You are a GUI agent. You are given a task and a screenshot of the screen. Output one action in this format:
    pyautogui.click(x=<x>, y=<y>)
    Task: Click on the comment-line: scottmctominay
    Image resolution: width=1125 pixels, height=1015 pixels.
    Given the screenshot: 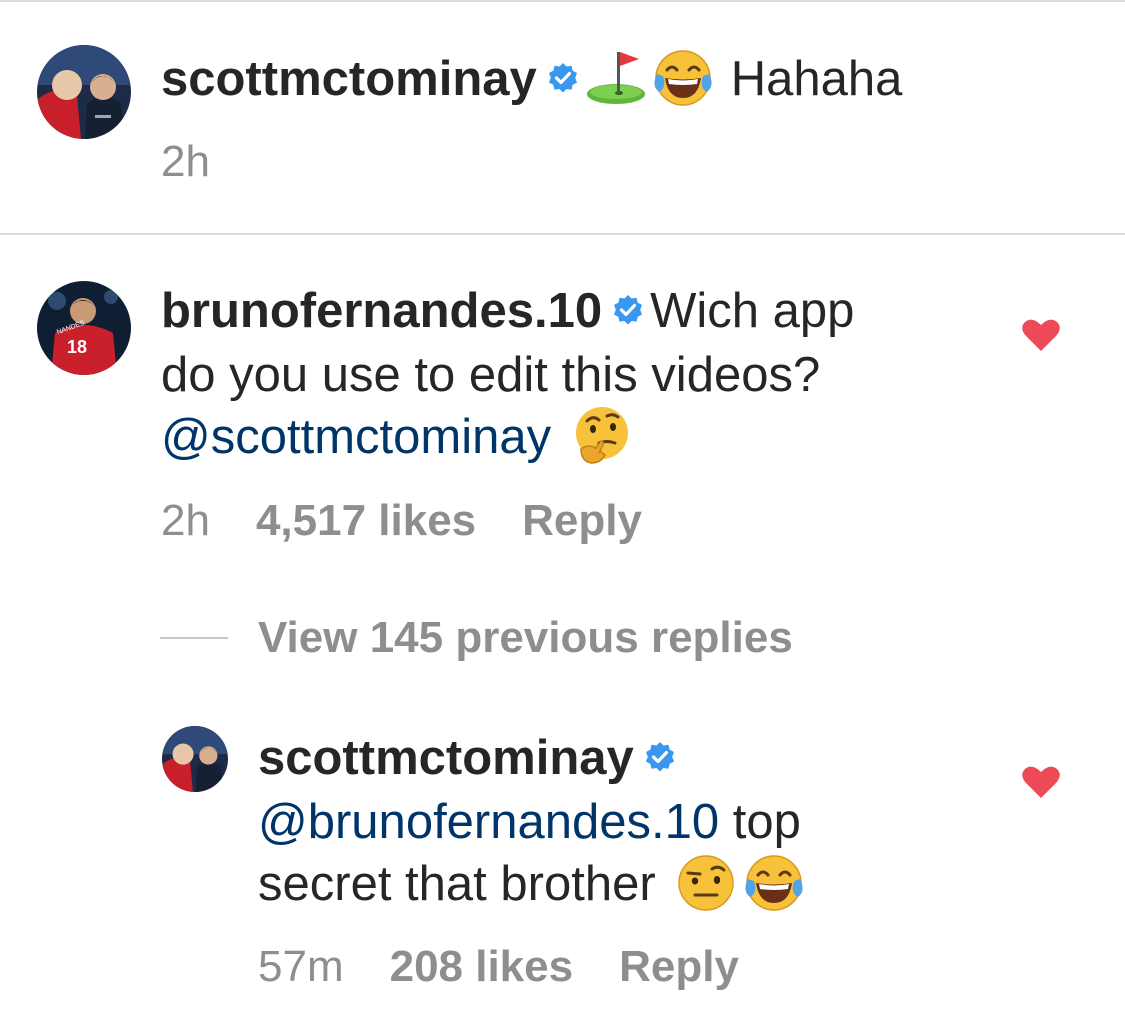 What is the action you would take?
    pyautogui.click(x=470, y=758)
    